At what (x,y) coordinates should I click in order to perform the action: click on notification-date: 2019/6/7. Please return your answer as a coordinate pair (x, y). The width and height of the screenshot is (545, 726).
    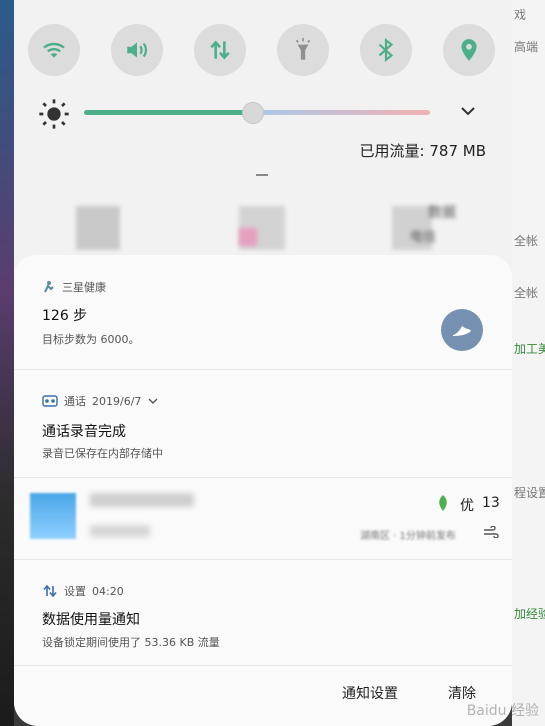
    Looking at the image, I should click on (117, 401).